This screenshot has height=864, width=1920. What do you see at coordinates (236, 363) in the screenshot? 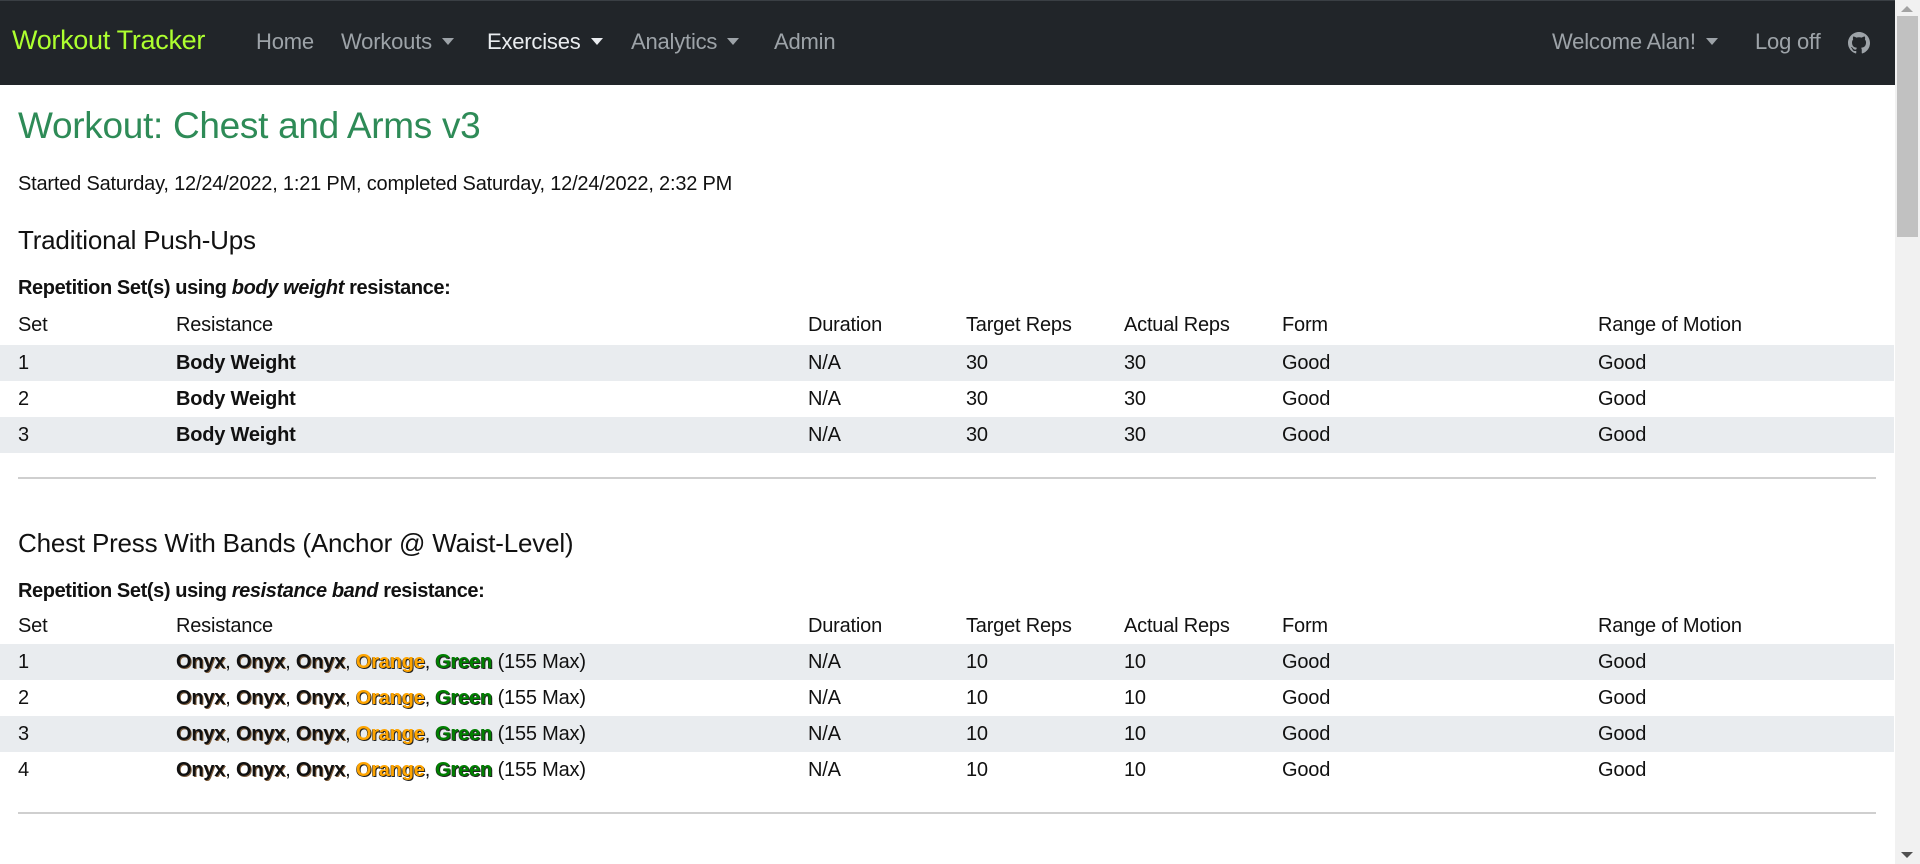
I see `cell-resistance: Body Weight` at bounding box center [236, 363].